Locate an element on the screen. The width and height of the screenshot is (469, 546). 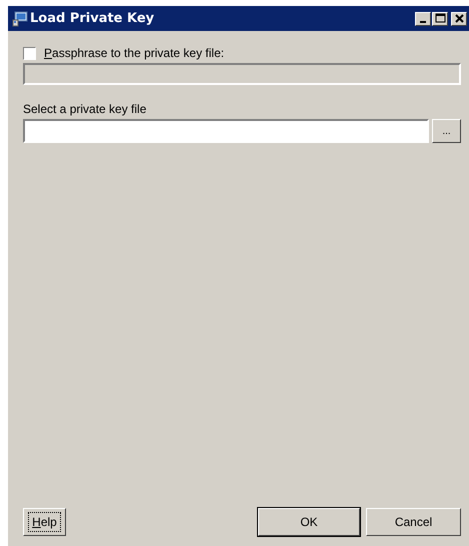
file-path-field is located at coordinates (226, 131).